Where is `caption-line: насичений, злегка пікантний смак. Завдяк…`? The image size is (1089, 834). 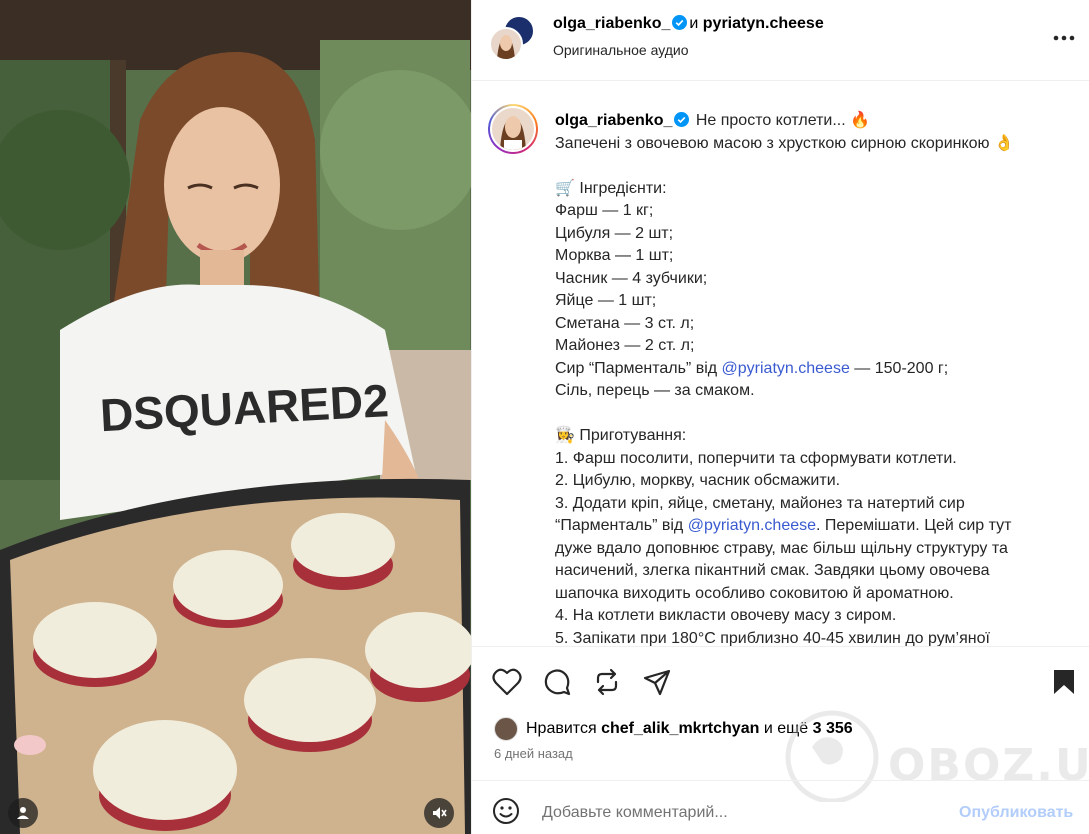 caption-line: насичений, злегка пікантний смак. Завдяк… is located at coordinates (772, 570).